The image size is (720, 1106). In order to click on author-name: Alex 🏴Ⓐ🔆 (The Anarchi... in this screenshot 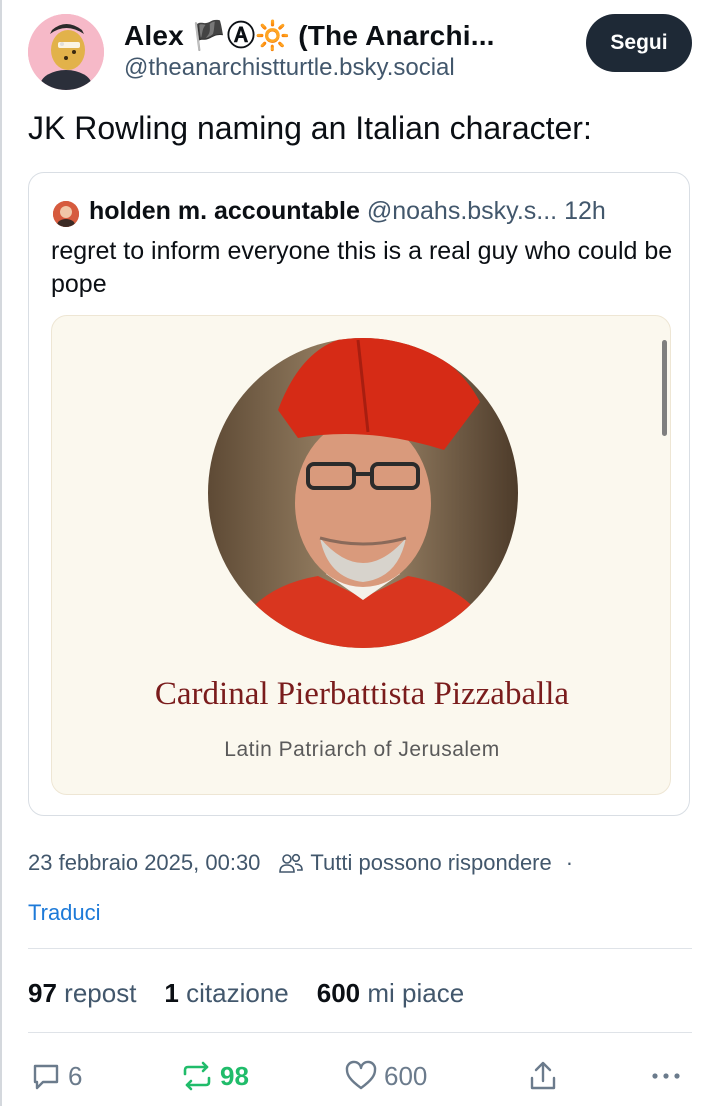, I will do `click(309, 34)`.